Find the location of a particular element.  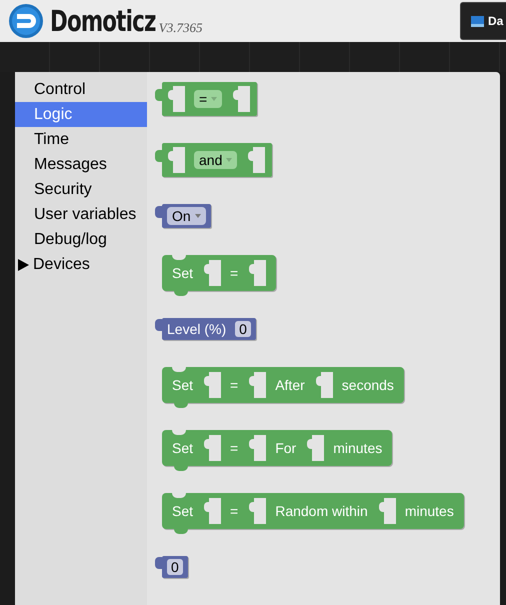

category-item: Security is located at coordinates (81, 189).